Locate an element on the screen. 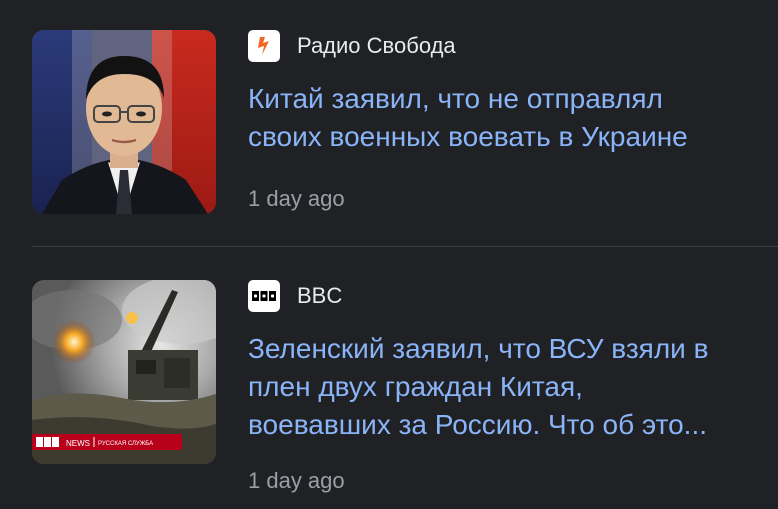 This screenshot has width=778, height=509. bbc-logo-icon is located at coordinates (264, 296).